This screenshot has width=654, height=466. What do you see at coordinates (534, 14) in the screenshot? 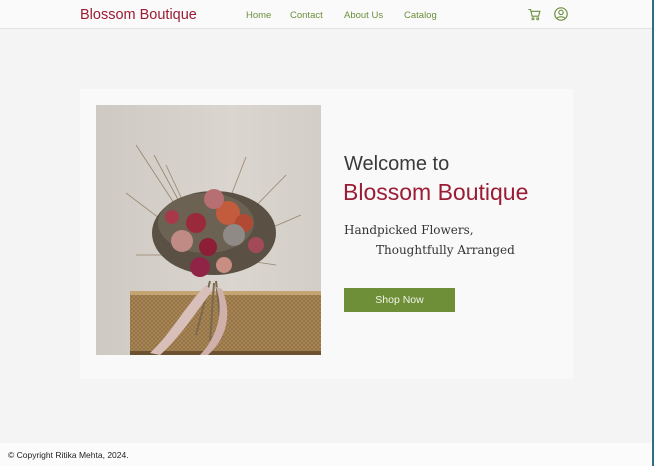
I see `cart-icon` at bounding box center [534, 14].